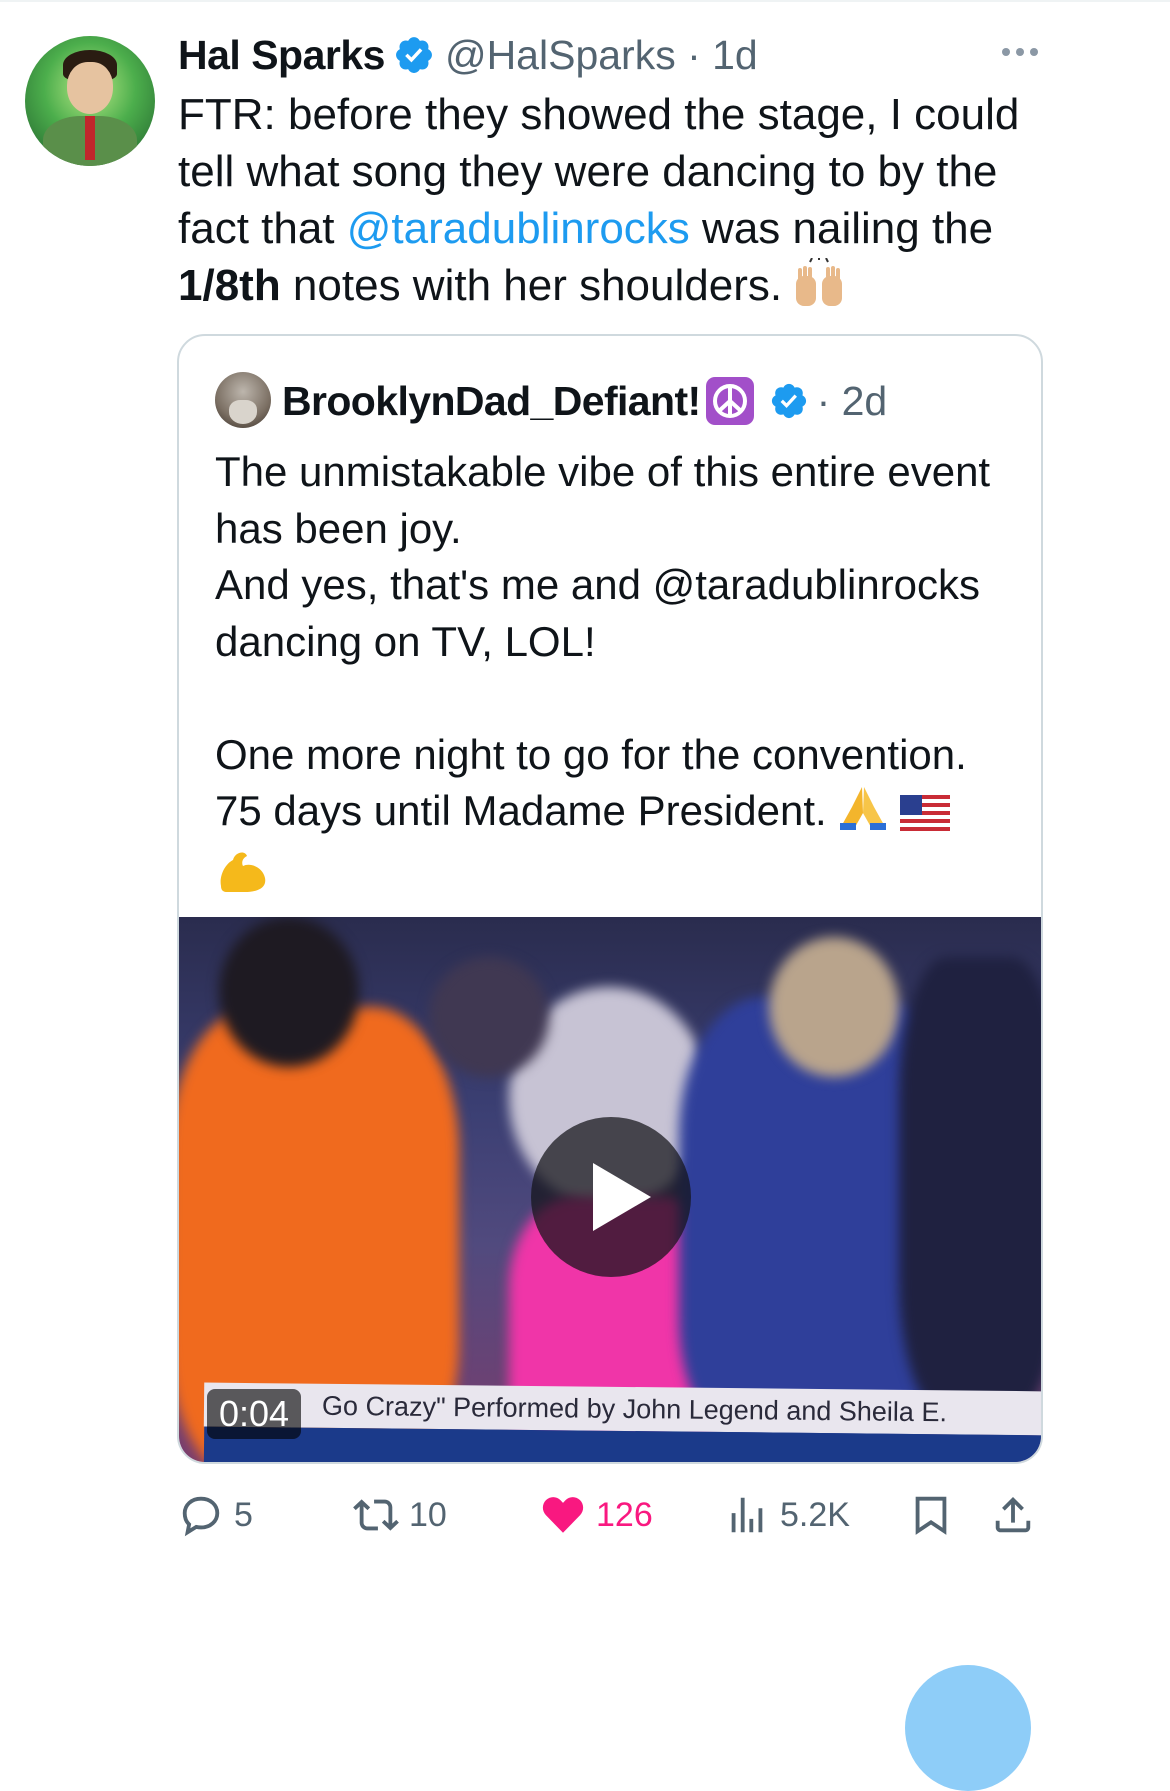 This screenshot has width=1170, height=1791. I want to click on play-icon, so click(611, 1197).